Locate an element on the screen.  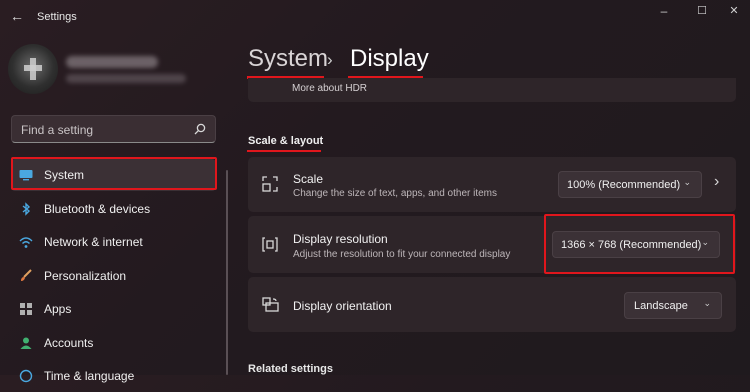
system-highlight-annotation is located at coordinates (114, 173).